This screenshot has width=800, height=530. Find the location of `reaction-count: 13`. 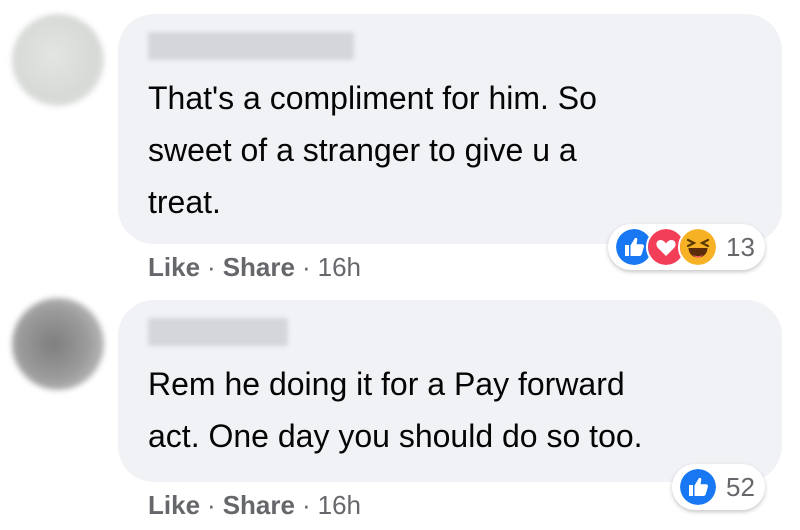

reaction-count: 13 is located at coordinates (740, 246).